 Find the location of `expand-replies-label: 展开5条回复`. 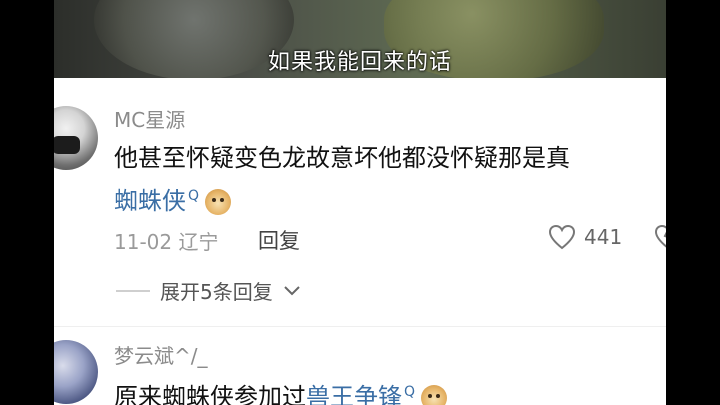

expand-replies-label: 展开5条回复 is located at coordinates (216, 292).